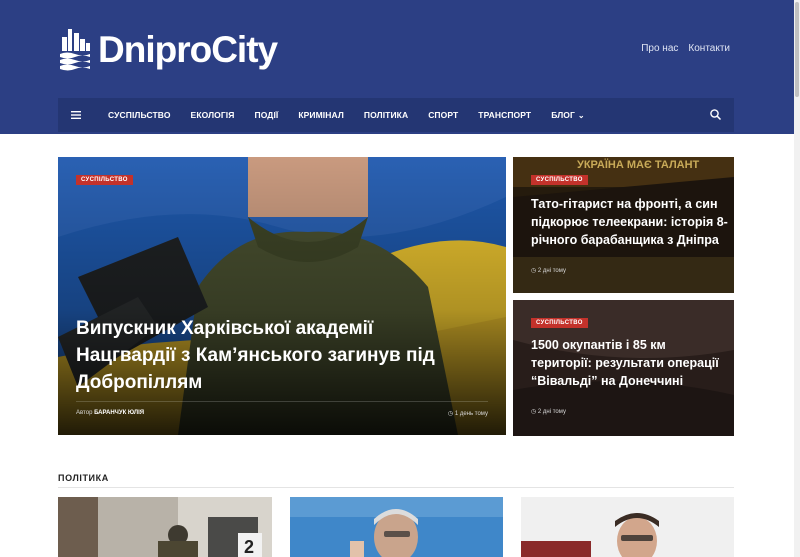 This screenshot has width=800, height=557. What do you see at coordinates (709, 48) in the screenshot?
I see `contacts-link: Контакти` at bounding box center [709, 48].